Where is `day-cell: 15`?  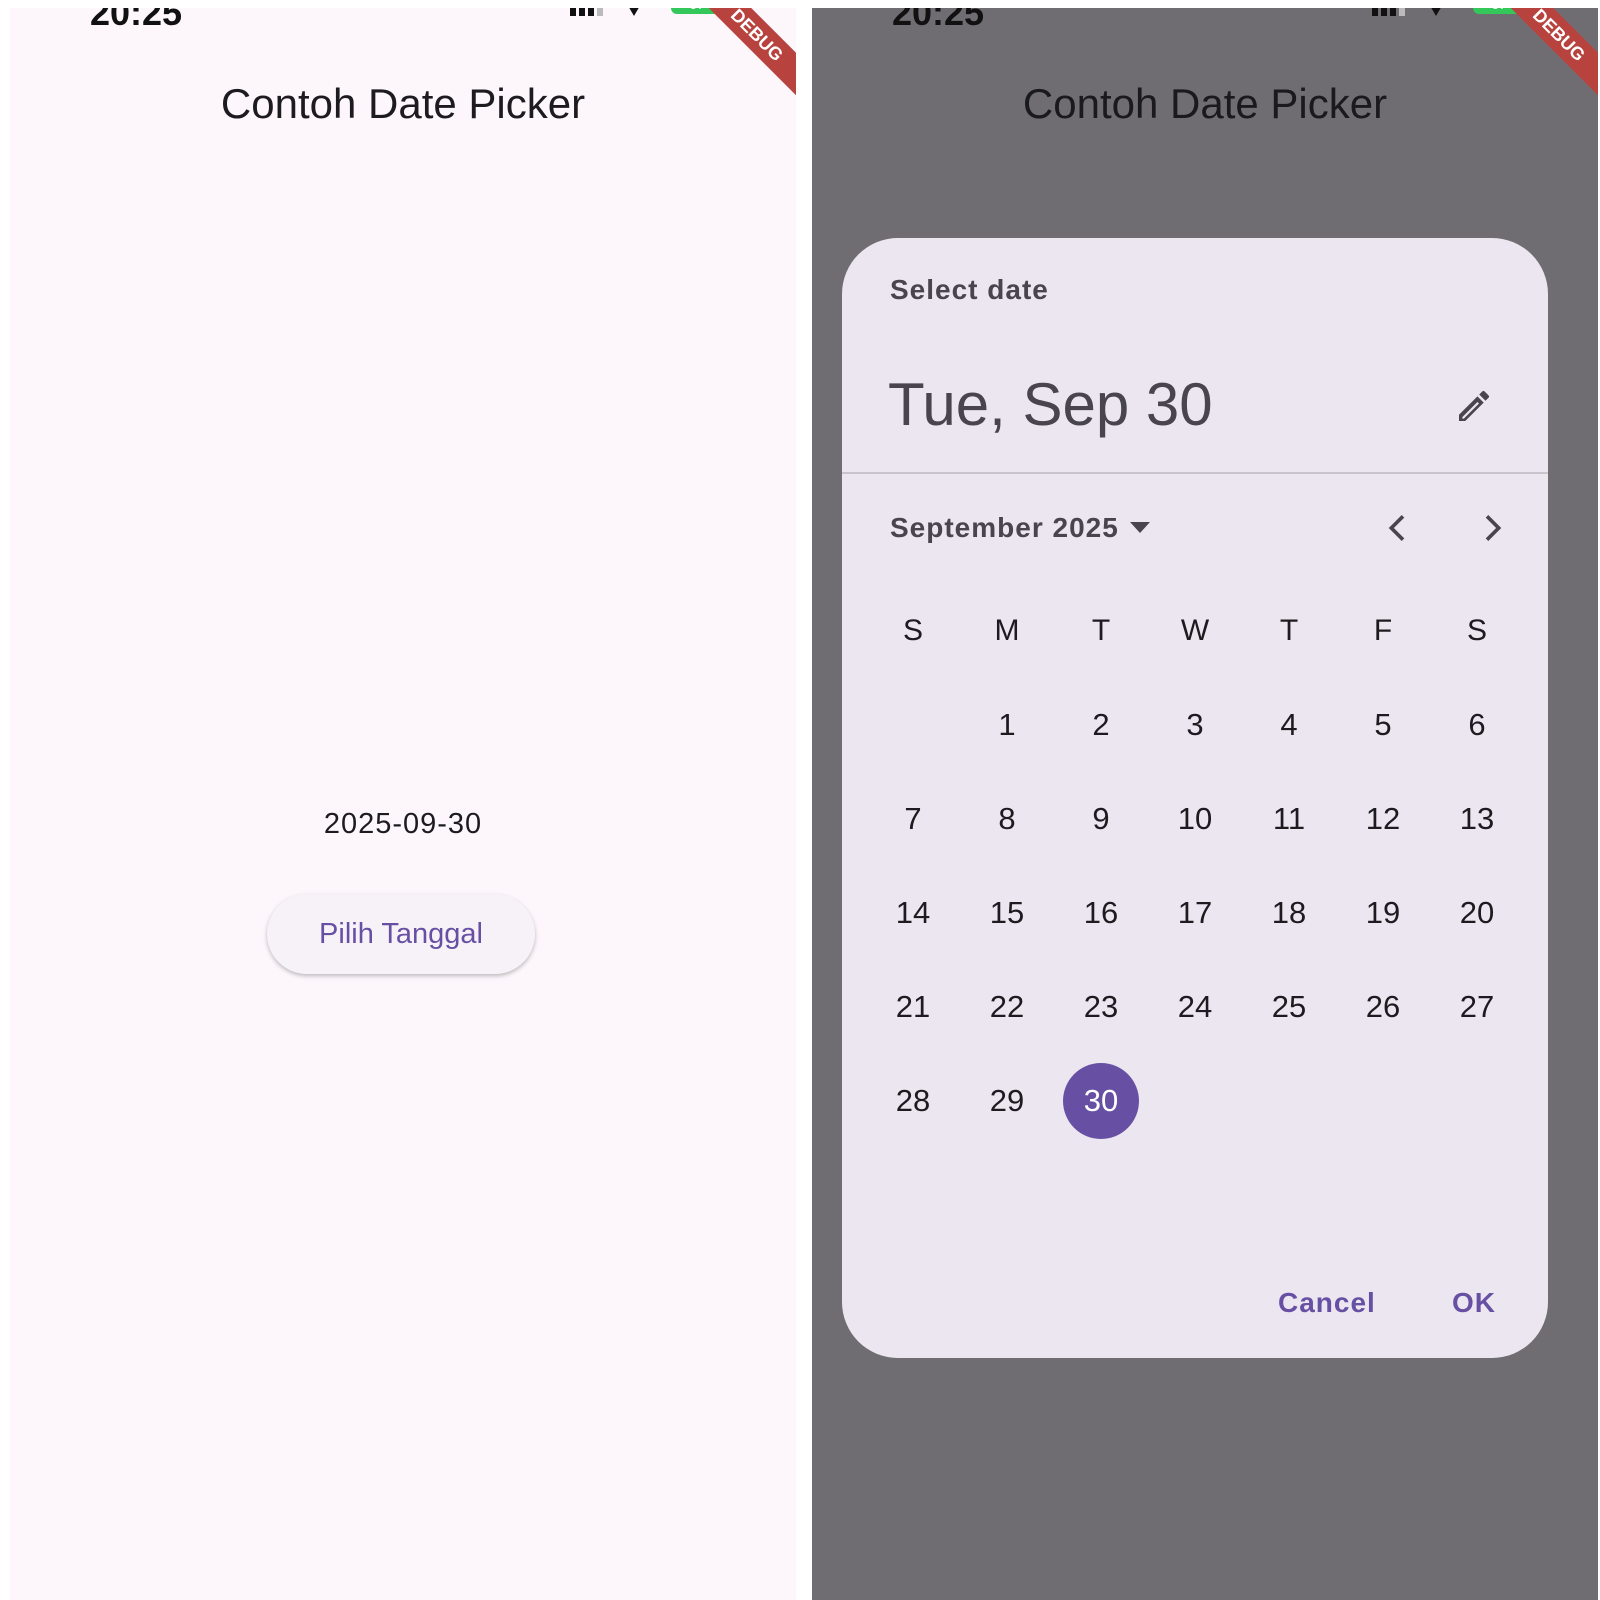 day-cell: 15 is located at coordinates (1007, 913).